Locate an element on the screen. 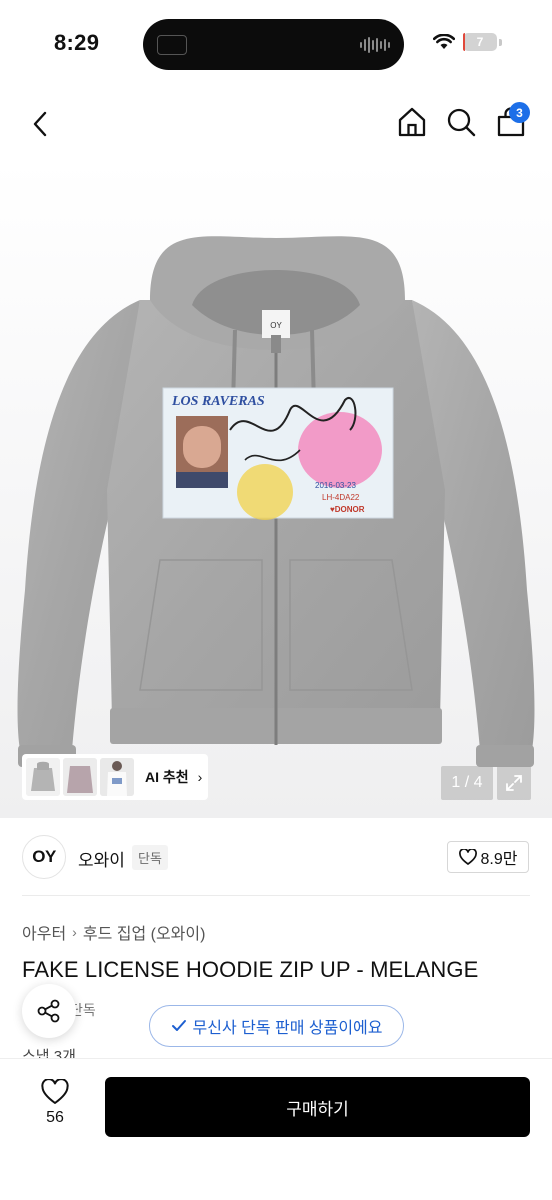  search-icon is located at coordinates (461, 122).